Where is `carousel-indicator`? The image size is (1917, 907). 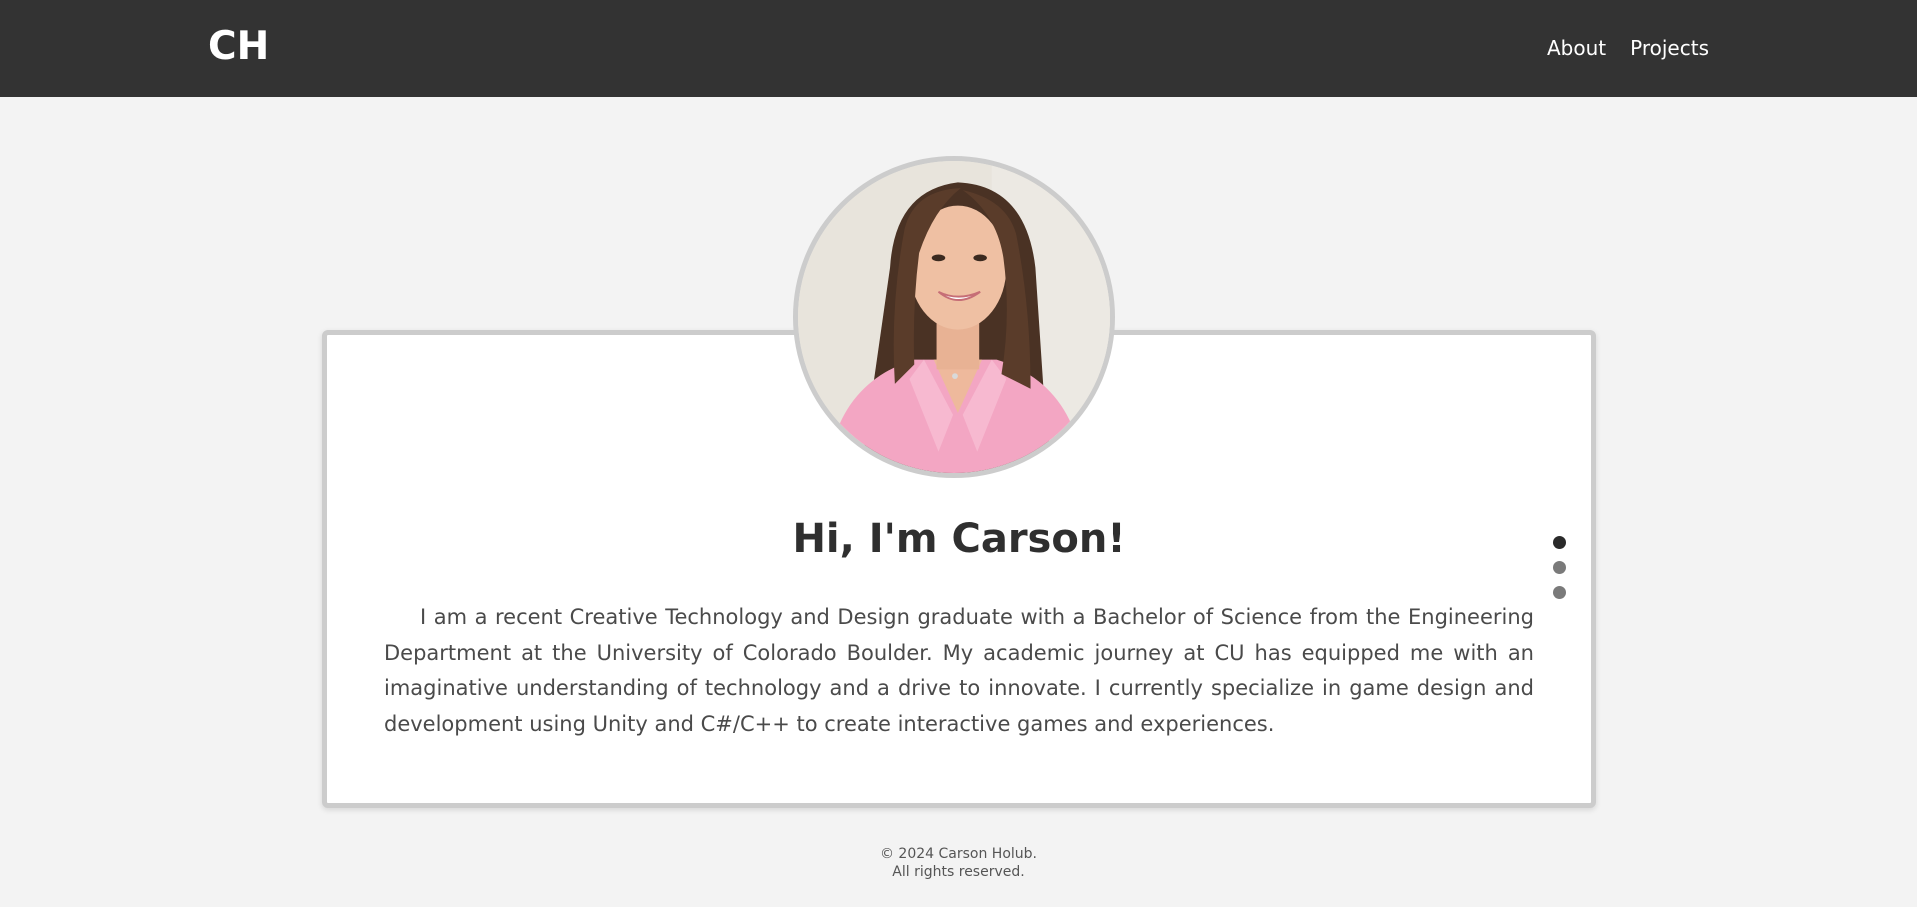 carousel-indicator is located at coordinates (1559, 567).